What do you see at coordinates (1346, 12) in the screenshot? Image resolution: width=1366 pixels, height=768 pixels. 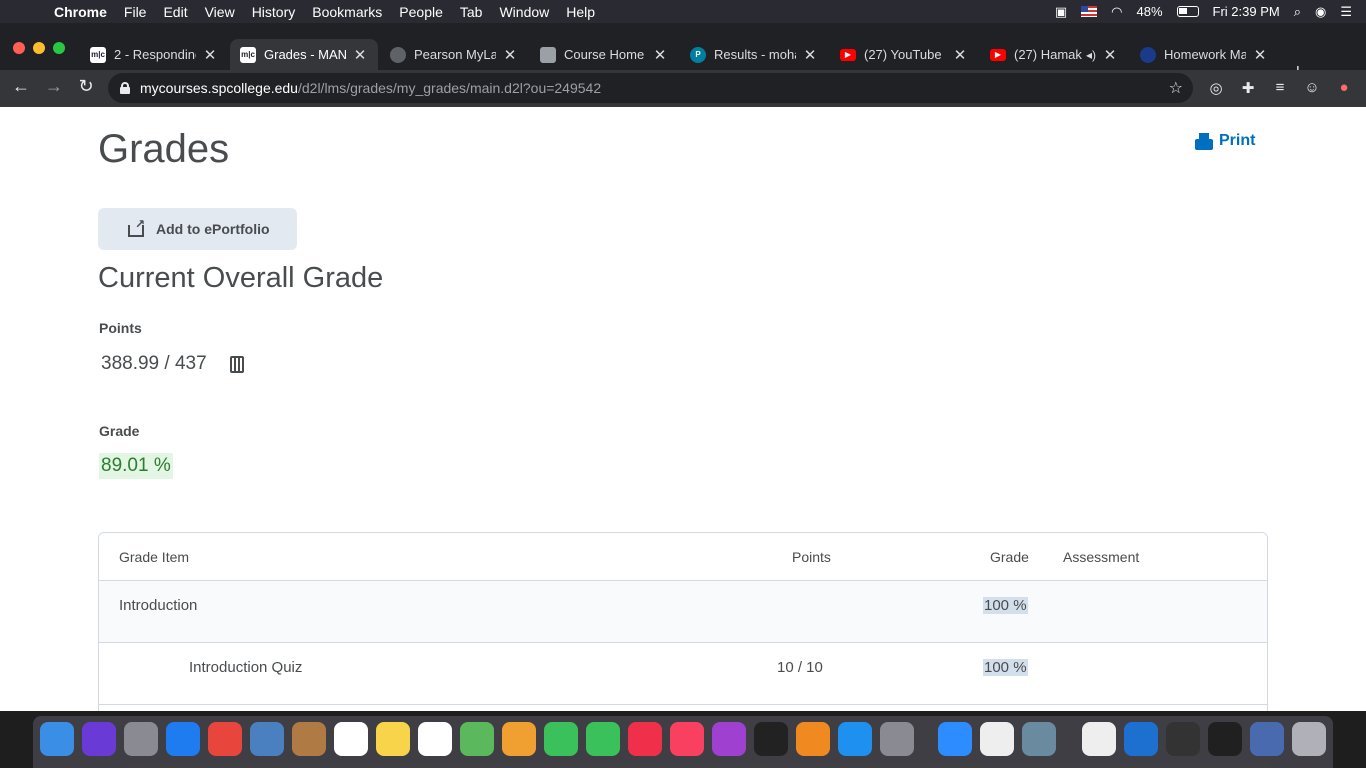 I see `notification-center-icon: ☰` at bounding box center [1346, 12].